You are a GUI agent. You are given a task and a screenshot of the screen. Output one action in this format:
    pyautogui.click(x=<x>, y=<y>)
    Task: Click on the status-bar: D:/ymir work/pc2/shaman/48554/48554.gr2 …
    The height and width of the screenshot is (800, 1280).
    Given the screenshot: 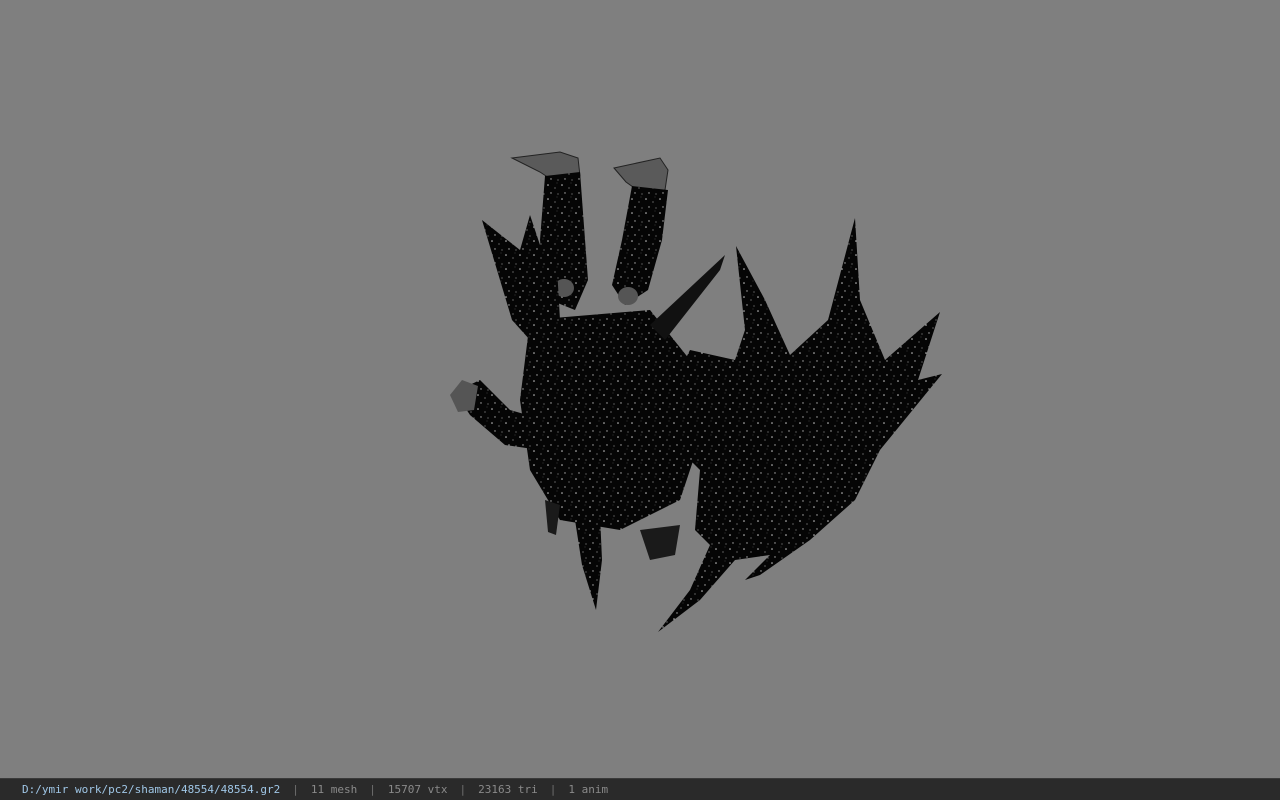 What is the action you would take?
    pyautogui.click(x=640, y=789)
    